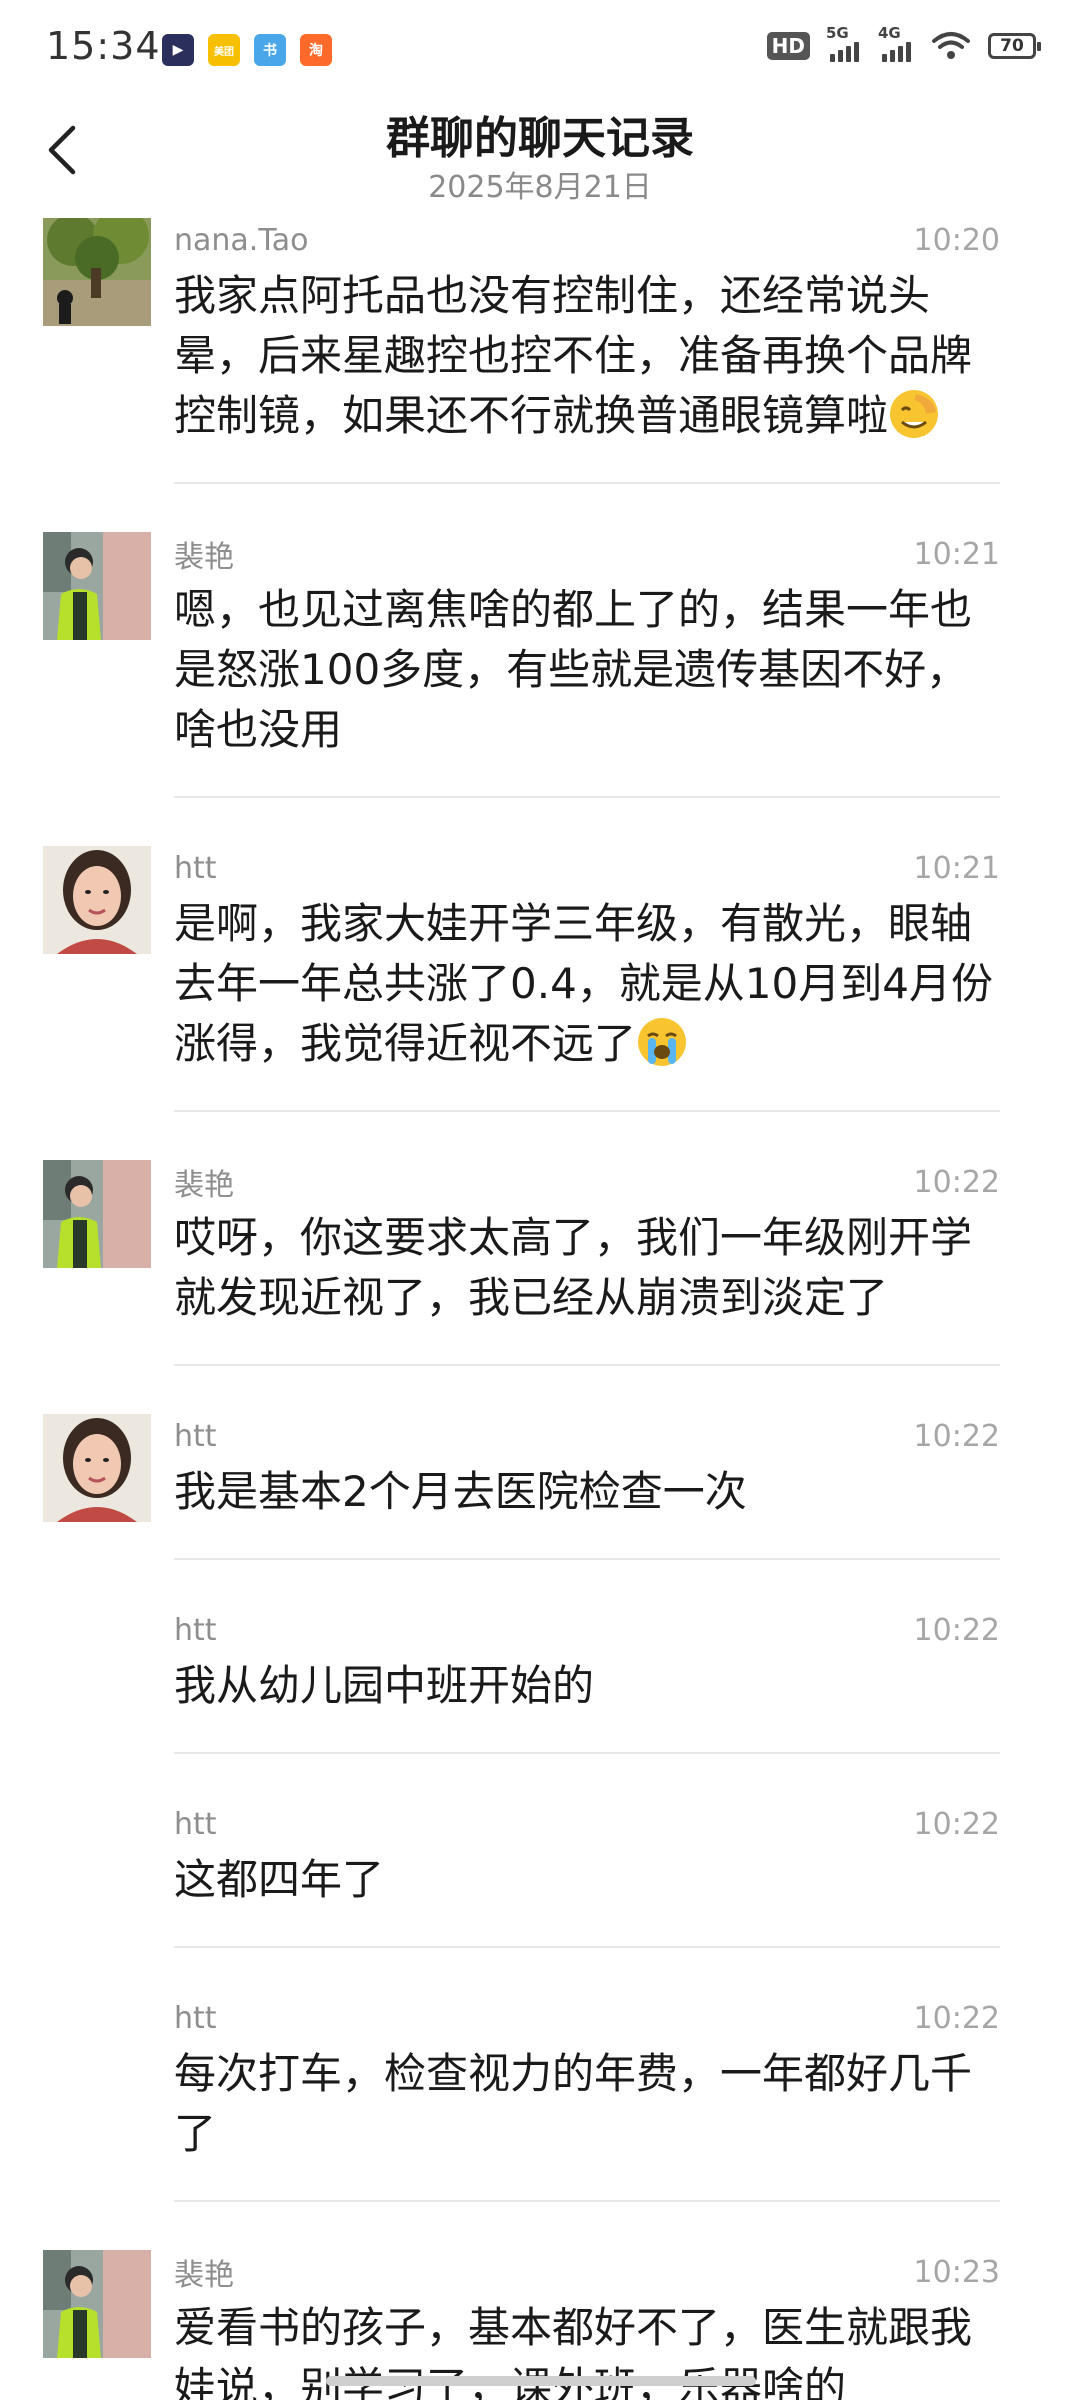 This screenshot has height=2400, width=1080. I want to click on wifi-icon, so click(951, 45).